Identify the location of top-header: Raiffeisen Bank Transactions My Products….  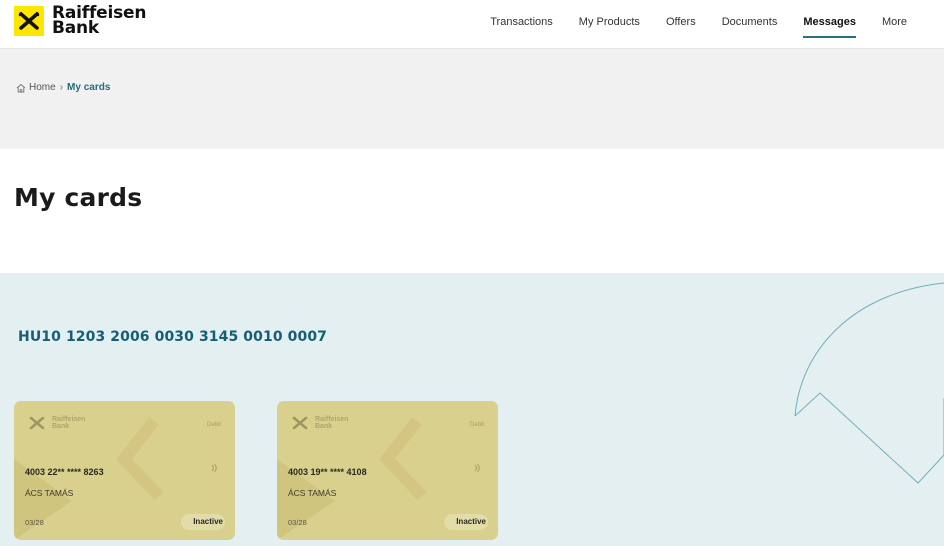
(472, 24).